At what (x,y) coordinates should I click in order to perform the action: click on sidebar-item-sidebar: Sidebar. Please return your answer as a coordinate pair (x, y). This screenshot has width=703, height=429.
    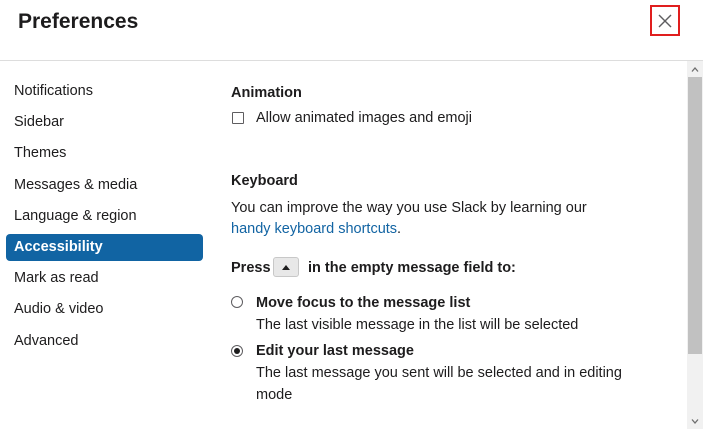
    Looking at the image, I should click on (104, 122).